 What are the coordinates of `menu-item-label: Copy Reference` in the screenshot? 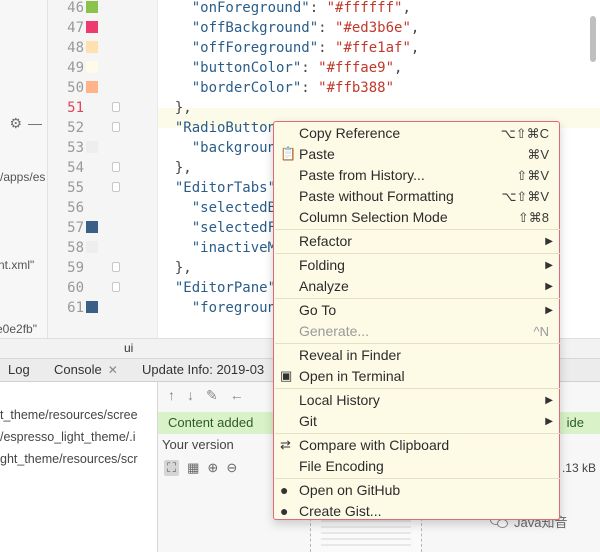 It's located at (350, 133).